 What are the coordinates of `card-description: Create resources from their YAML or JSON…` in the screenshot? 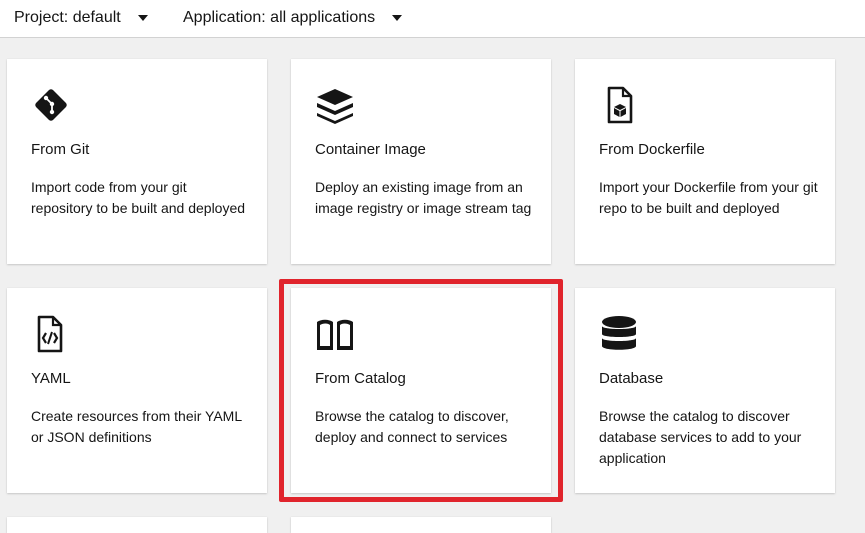 It's located at (136, 426).